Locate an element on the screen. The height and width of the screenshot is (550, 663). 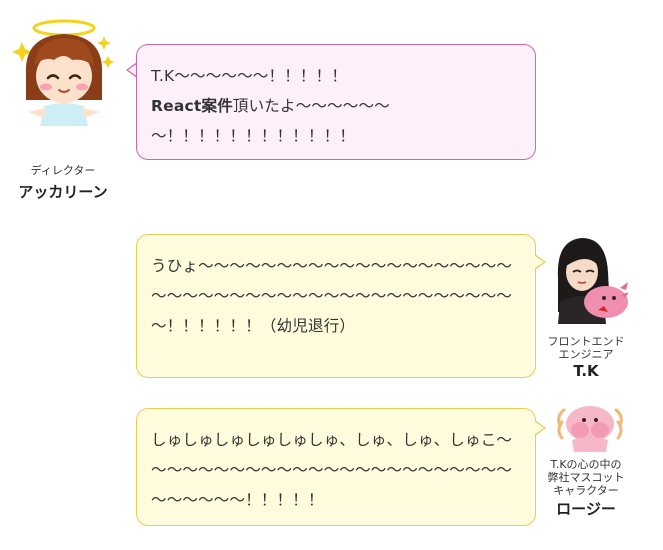
message-line: React案件頂いたよ〜〜〜〜〜〜 is located at coordinates (336, 106).